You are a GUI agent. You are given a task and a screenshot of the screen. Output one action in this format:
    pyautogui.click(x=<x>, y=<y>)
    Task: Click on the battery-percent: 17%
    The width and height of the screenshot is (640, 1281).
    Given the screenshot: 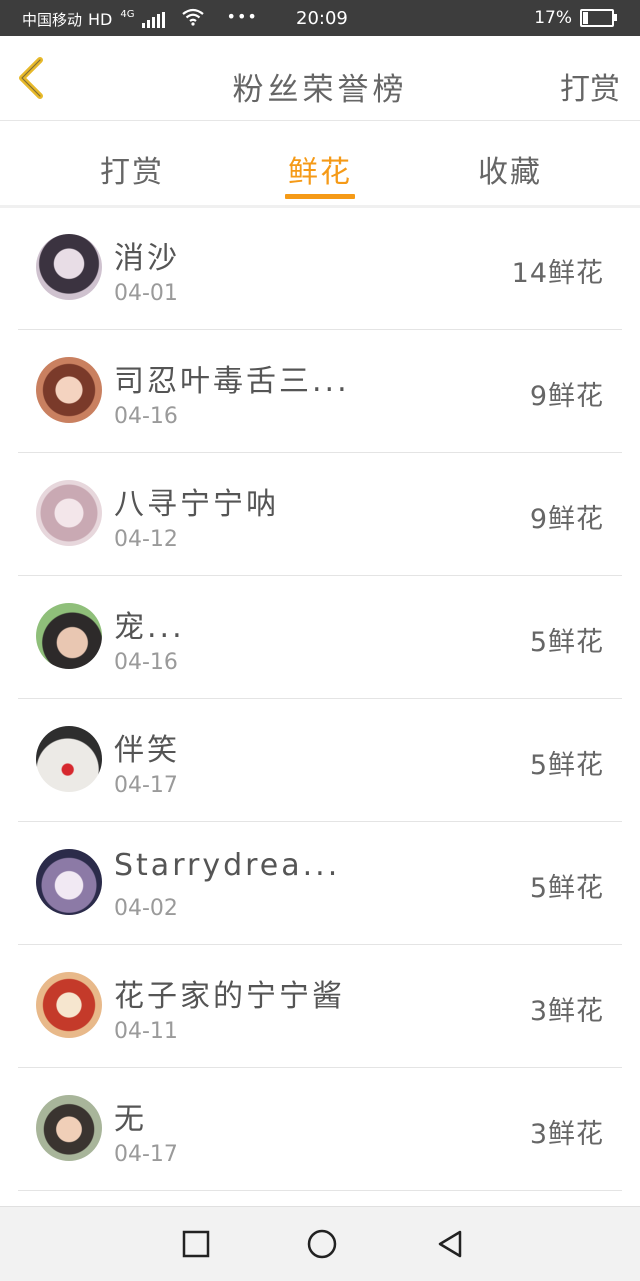 What is the action you would take?
    pyautogui.click(x=553, y=18)
    